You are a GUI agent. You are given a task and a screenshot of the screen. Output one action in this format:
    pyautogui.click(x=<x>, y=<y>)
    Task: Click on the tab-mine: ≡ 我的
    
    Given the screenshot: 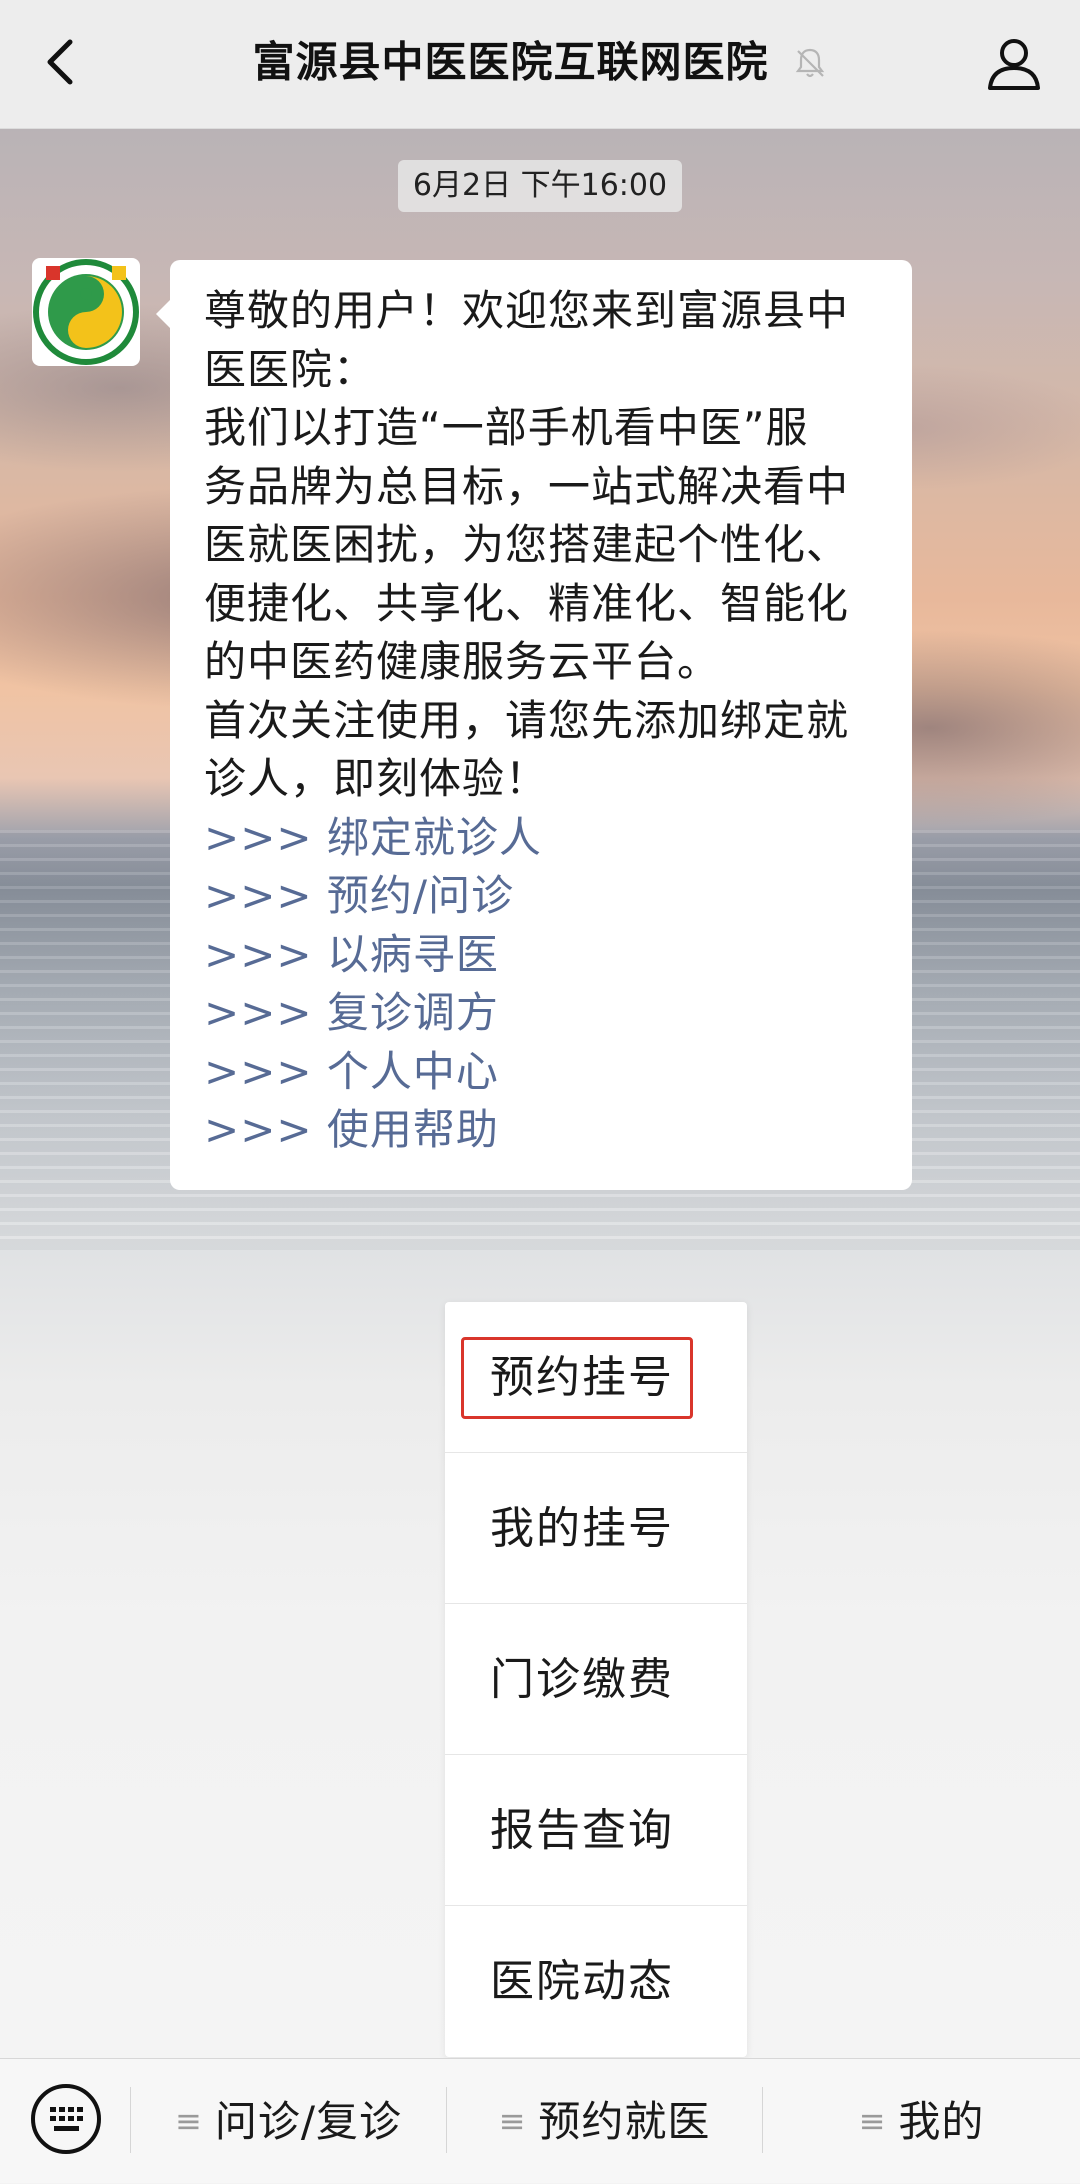 What is the action you would take?
    pyautogui.click(x=921, y=2121)
    